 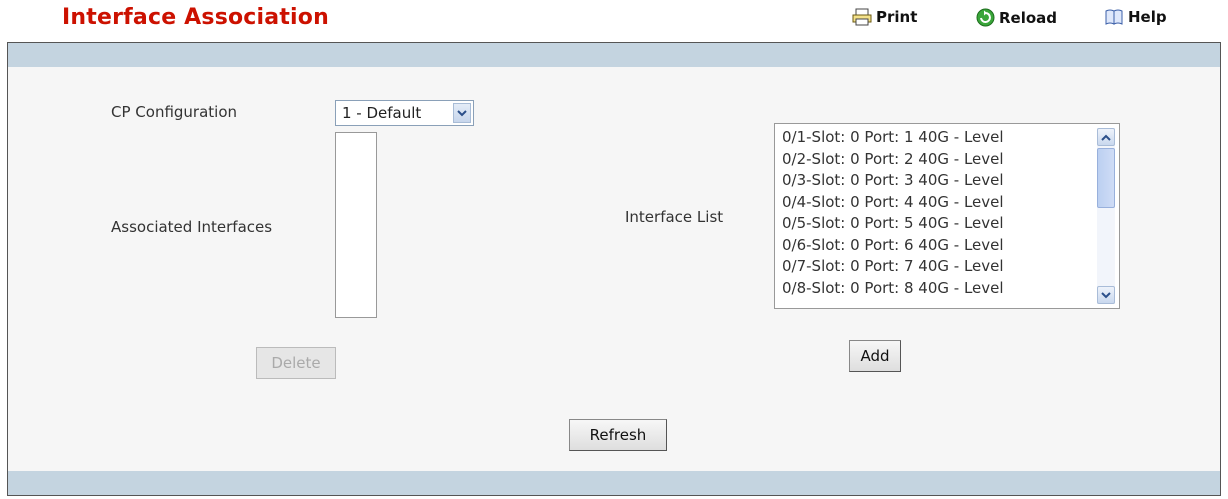 What do you see at coordinates (893, 160) in the screenshot?
I see `interface-list-item: 0/2-Slot: 0 Port: 2 40G - Level` at bounding box center [893, 160].